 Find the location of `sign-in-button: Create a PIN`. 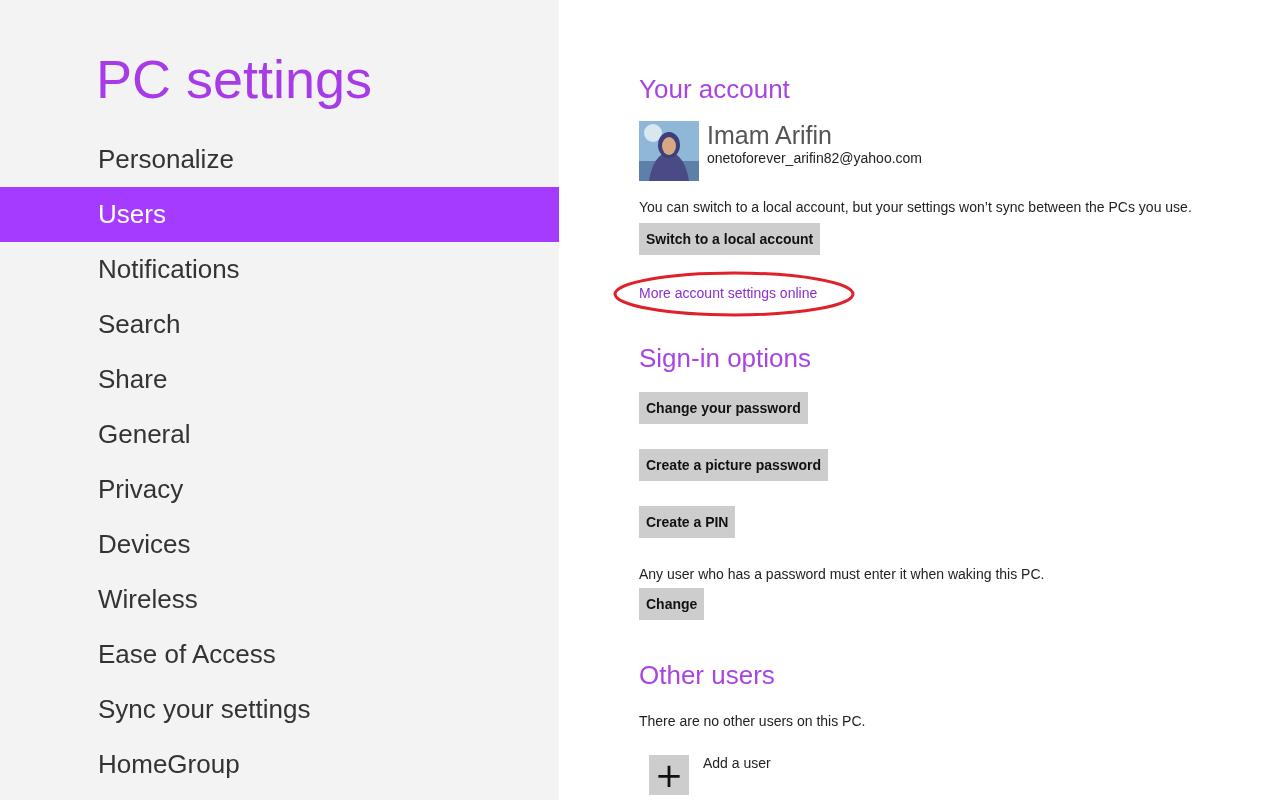

sign-in-button: Create a PIN is located at coordinates (687, 522).